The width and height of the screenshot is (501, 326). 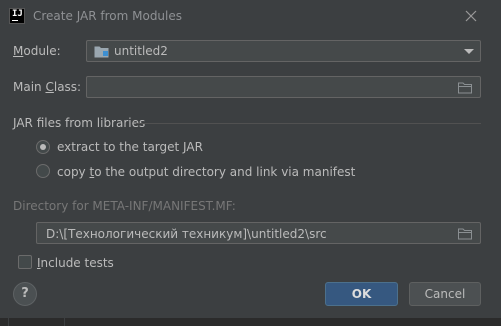 I want to click on ok-button: OK, so click(x=361, y=294).